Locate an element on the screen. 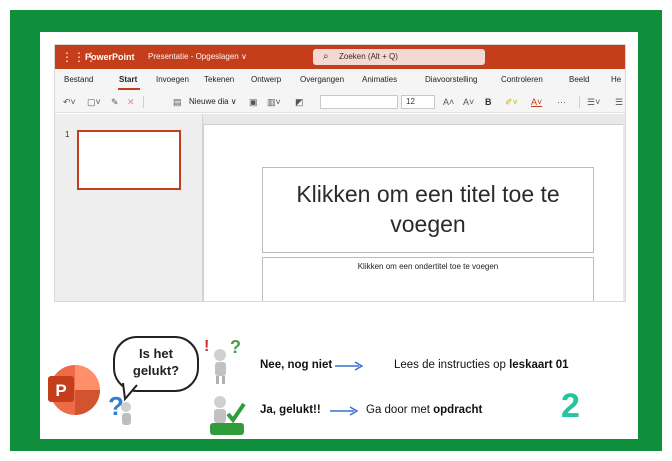  active-tab-indicator is located at coordinates (129, 89).